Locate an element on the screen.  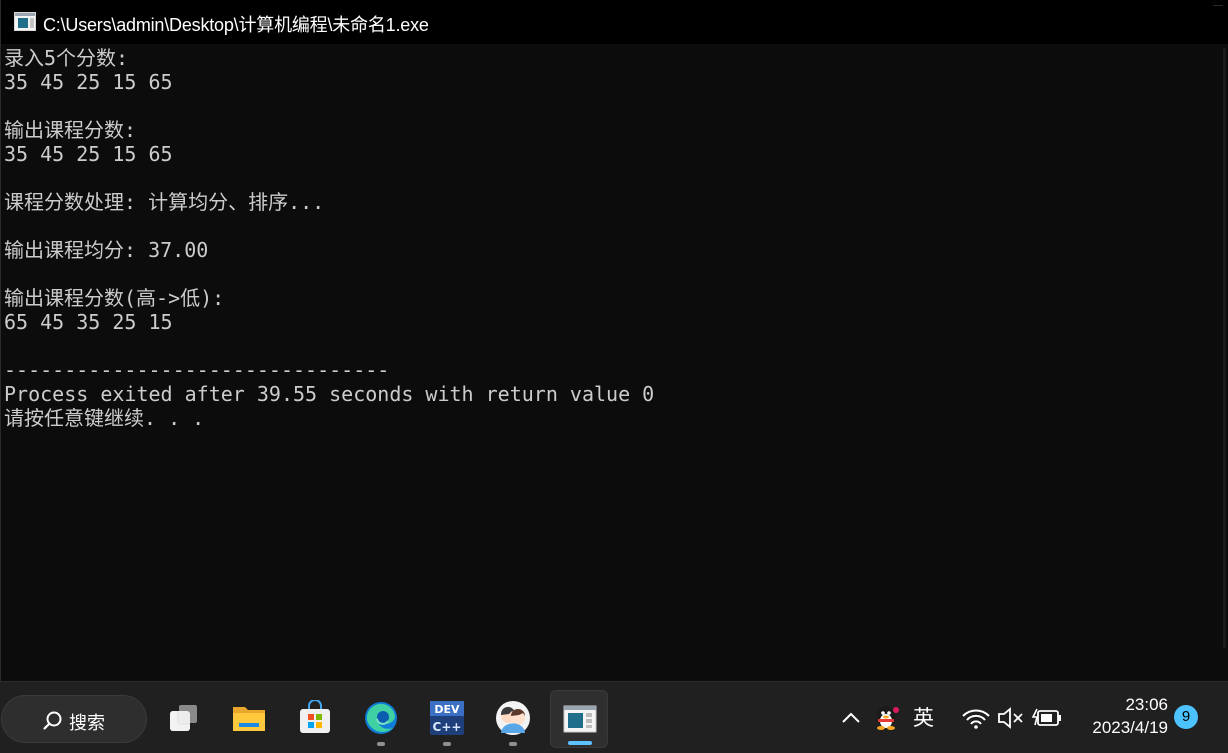
console-line: 65 45 35 25 15 is located at coordinates (88, 322).